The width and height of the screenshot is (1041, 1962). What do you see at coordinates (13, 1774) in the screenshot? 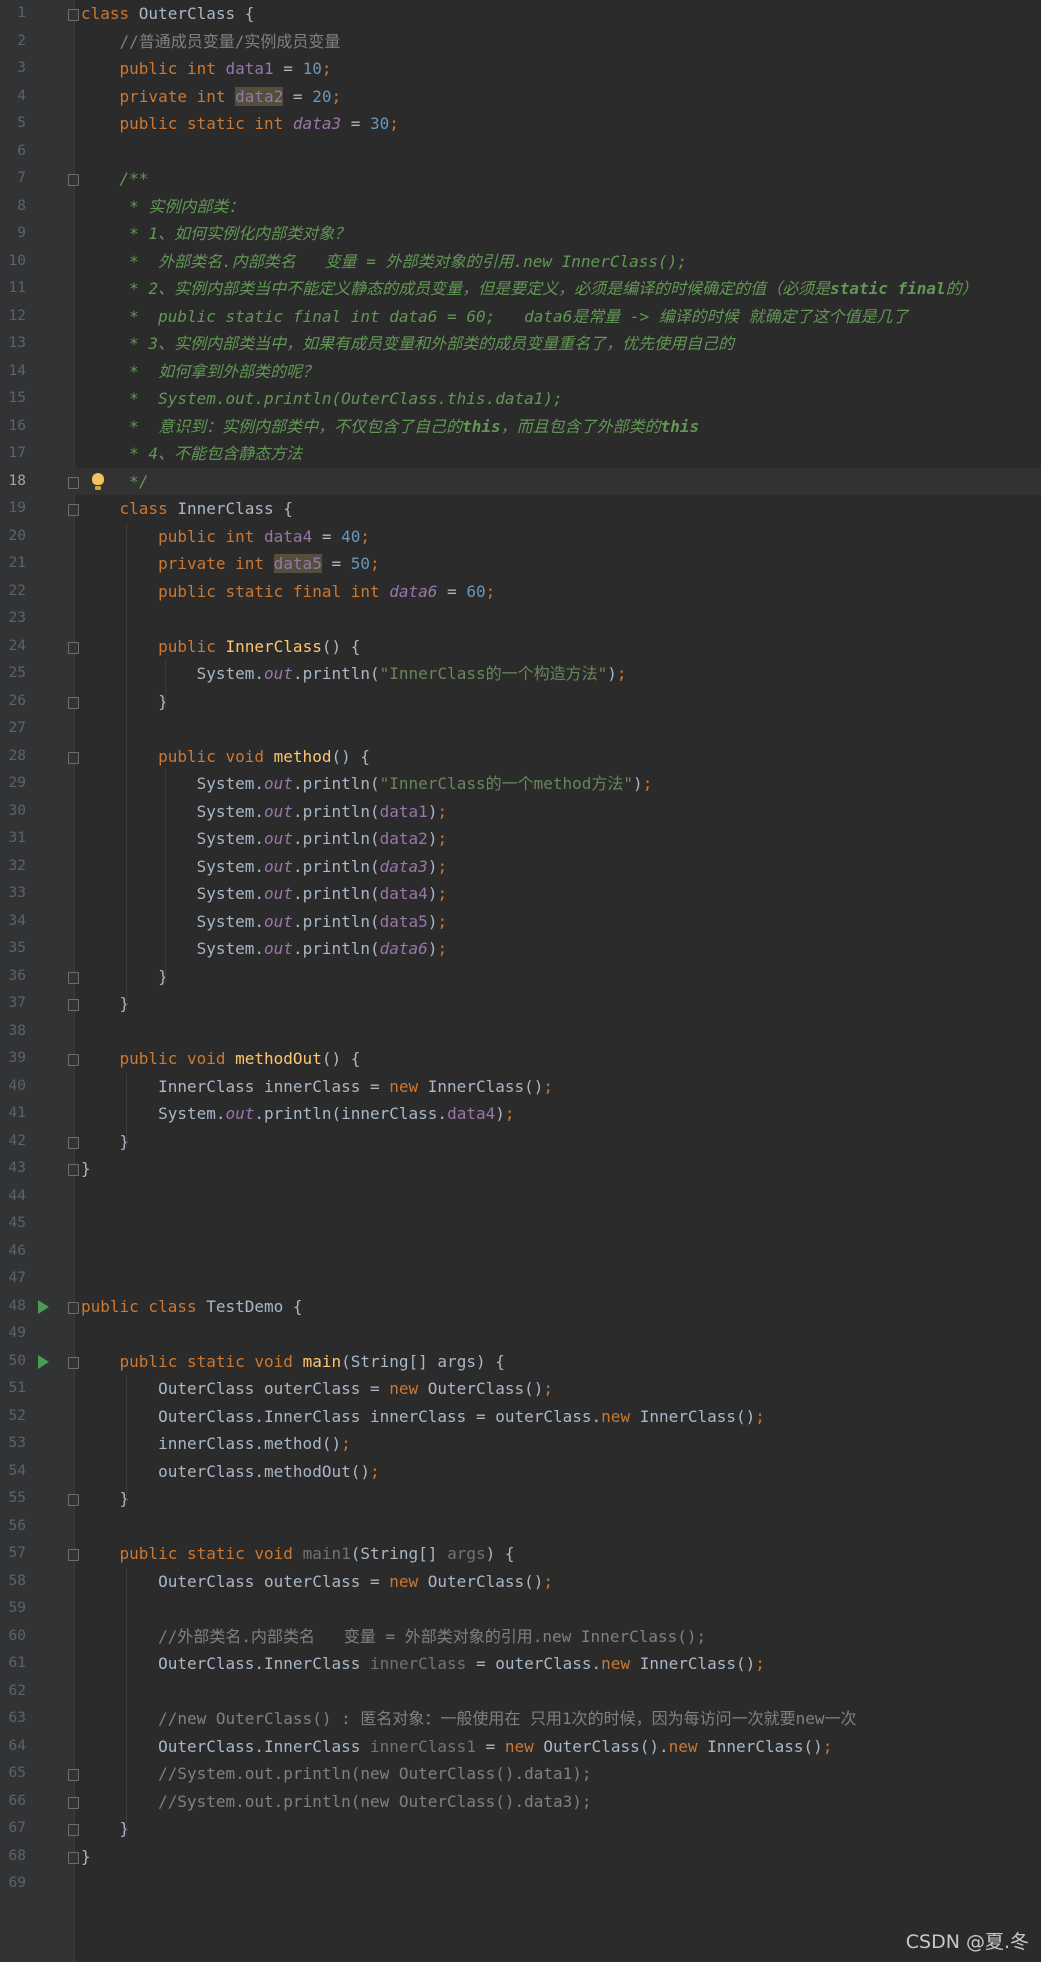
I see `line-number: 65` at bounding box center [13, 1774].